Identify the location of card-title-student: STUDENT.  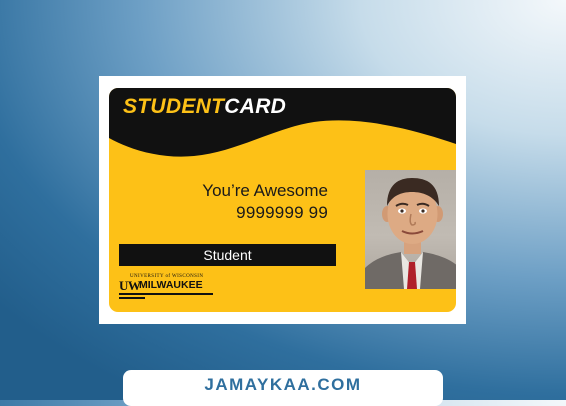
(174, 106).